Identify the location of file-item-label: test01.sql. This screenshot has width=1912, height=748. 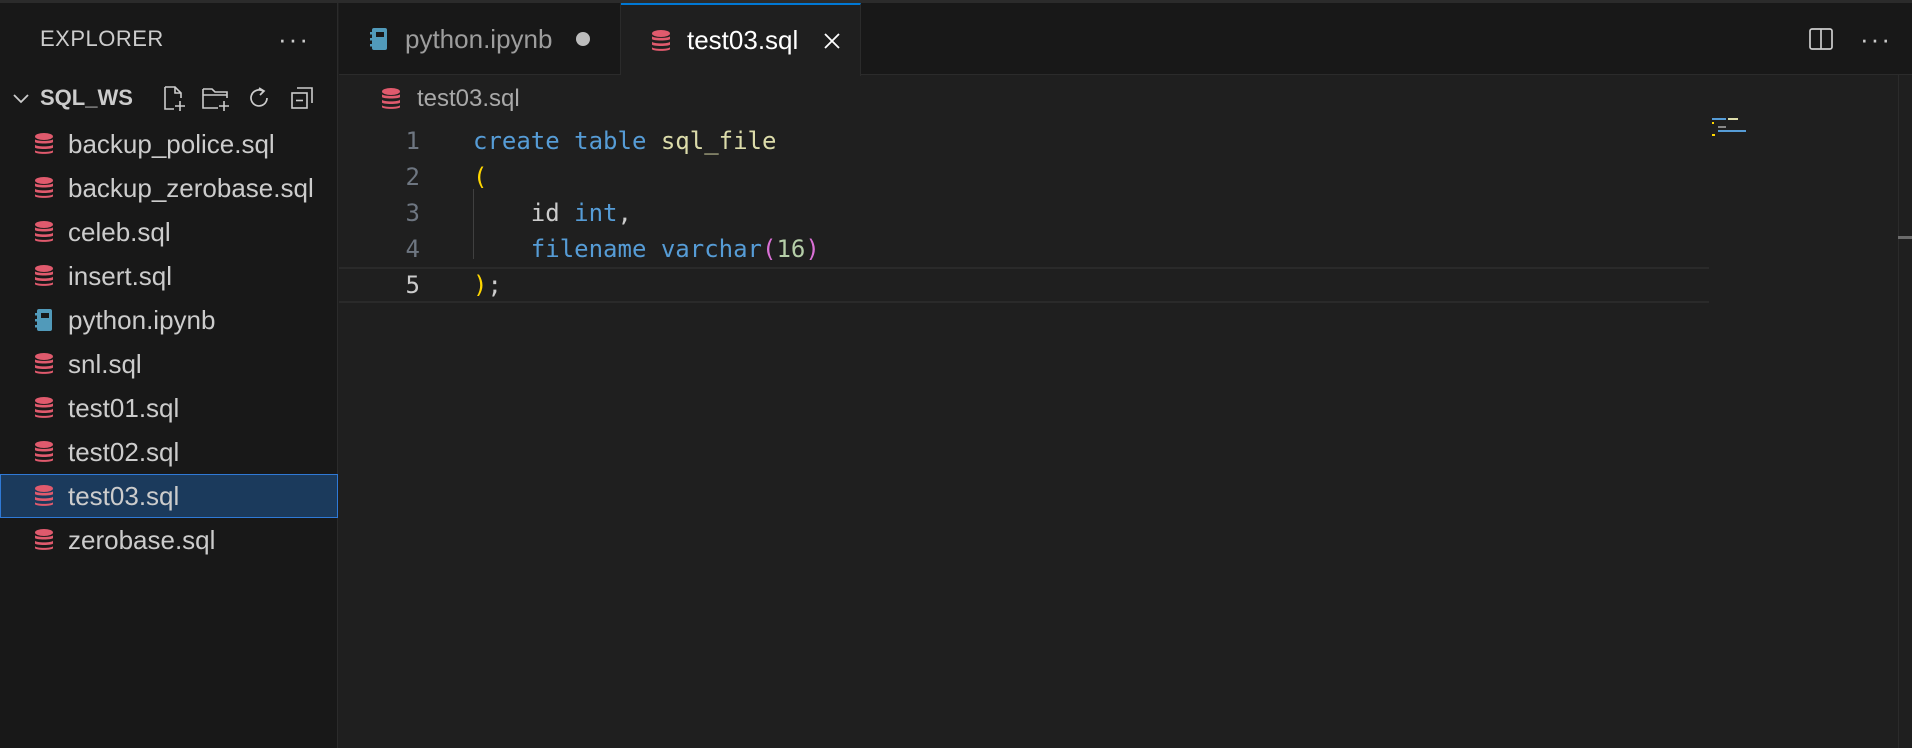
(124, 407).